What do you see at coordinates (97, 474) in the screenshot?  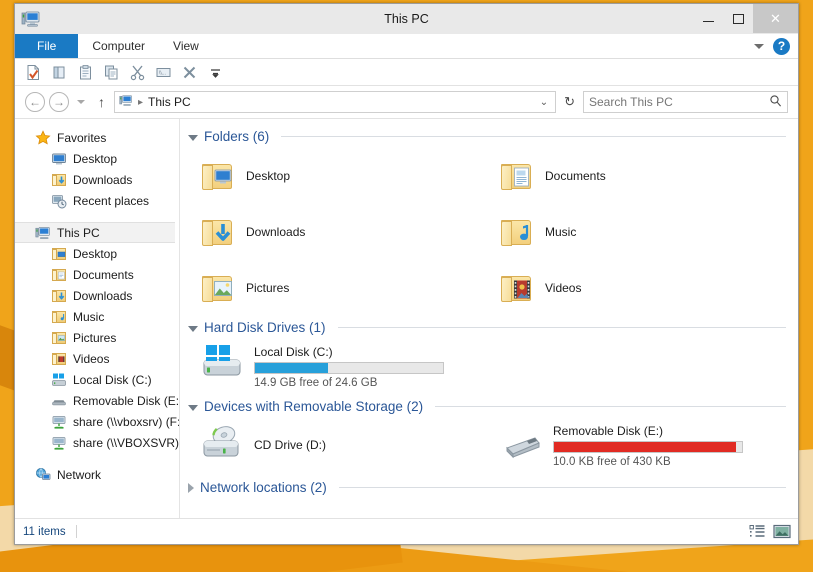 I see `sidebar-item-network: Network` at bounding box center [97, 474].